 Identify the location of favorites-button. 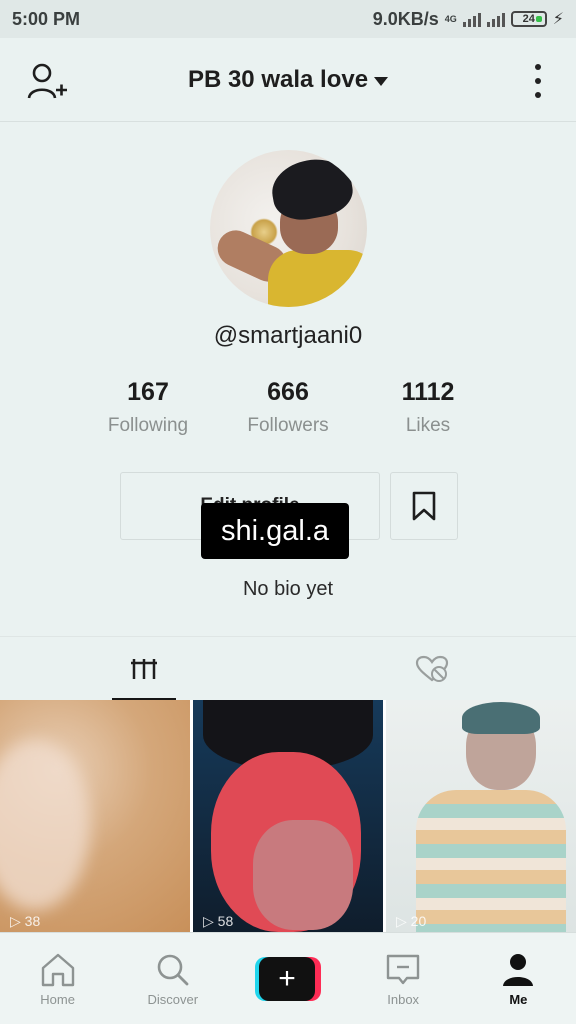
(424, 506).